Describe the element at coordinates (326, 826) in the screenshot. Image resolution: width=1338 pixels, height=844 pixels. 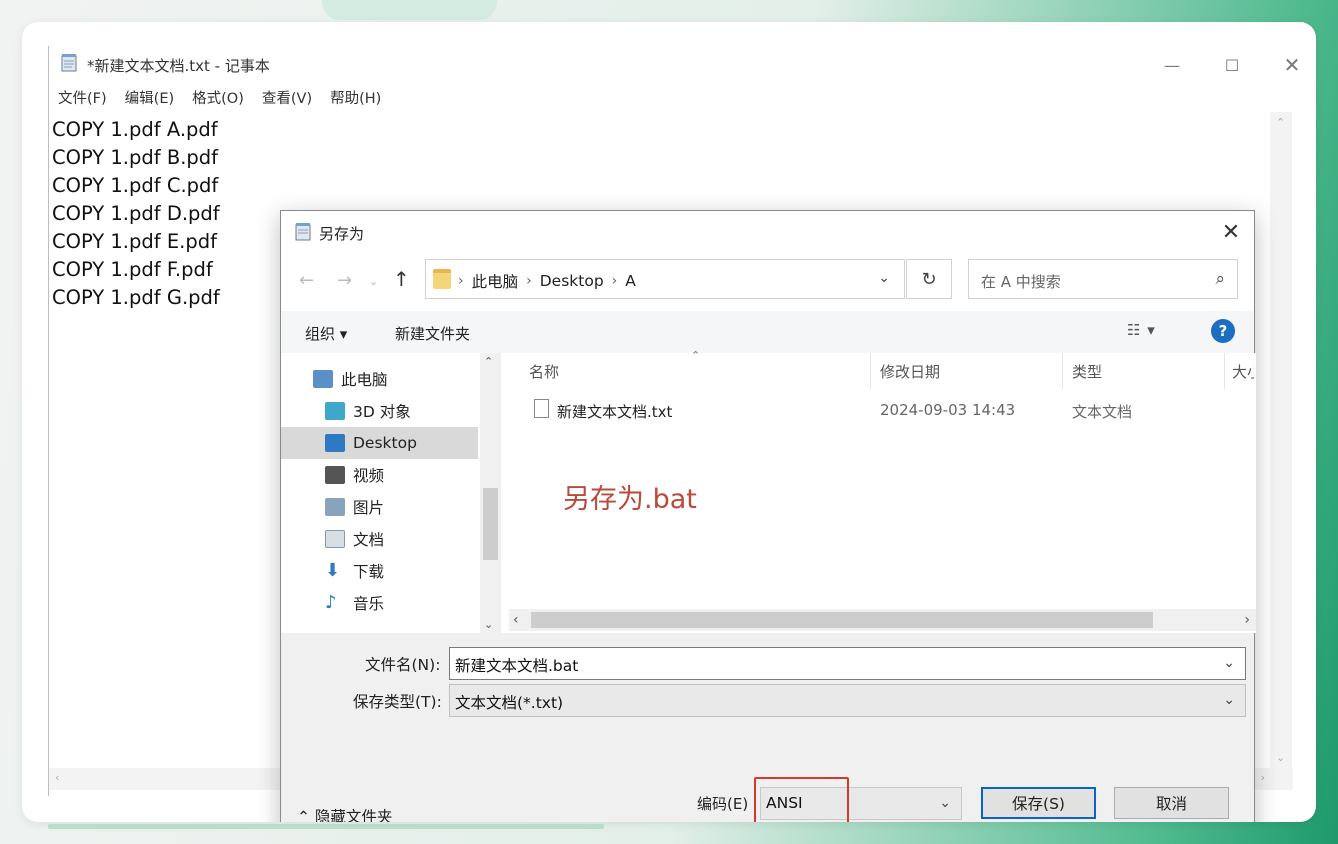
I see `bottom-decoration-bar` at that location.